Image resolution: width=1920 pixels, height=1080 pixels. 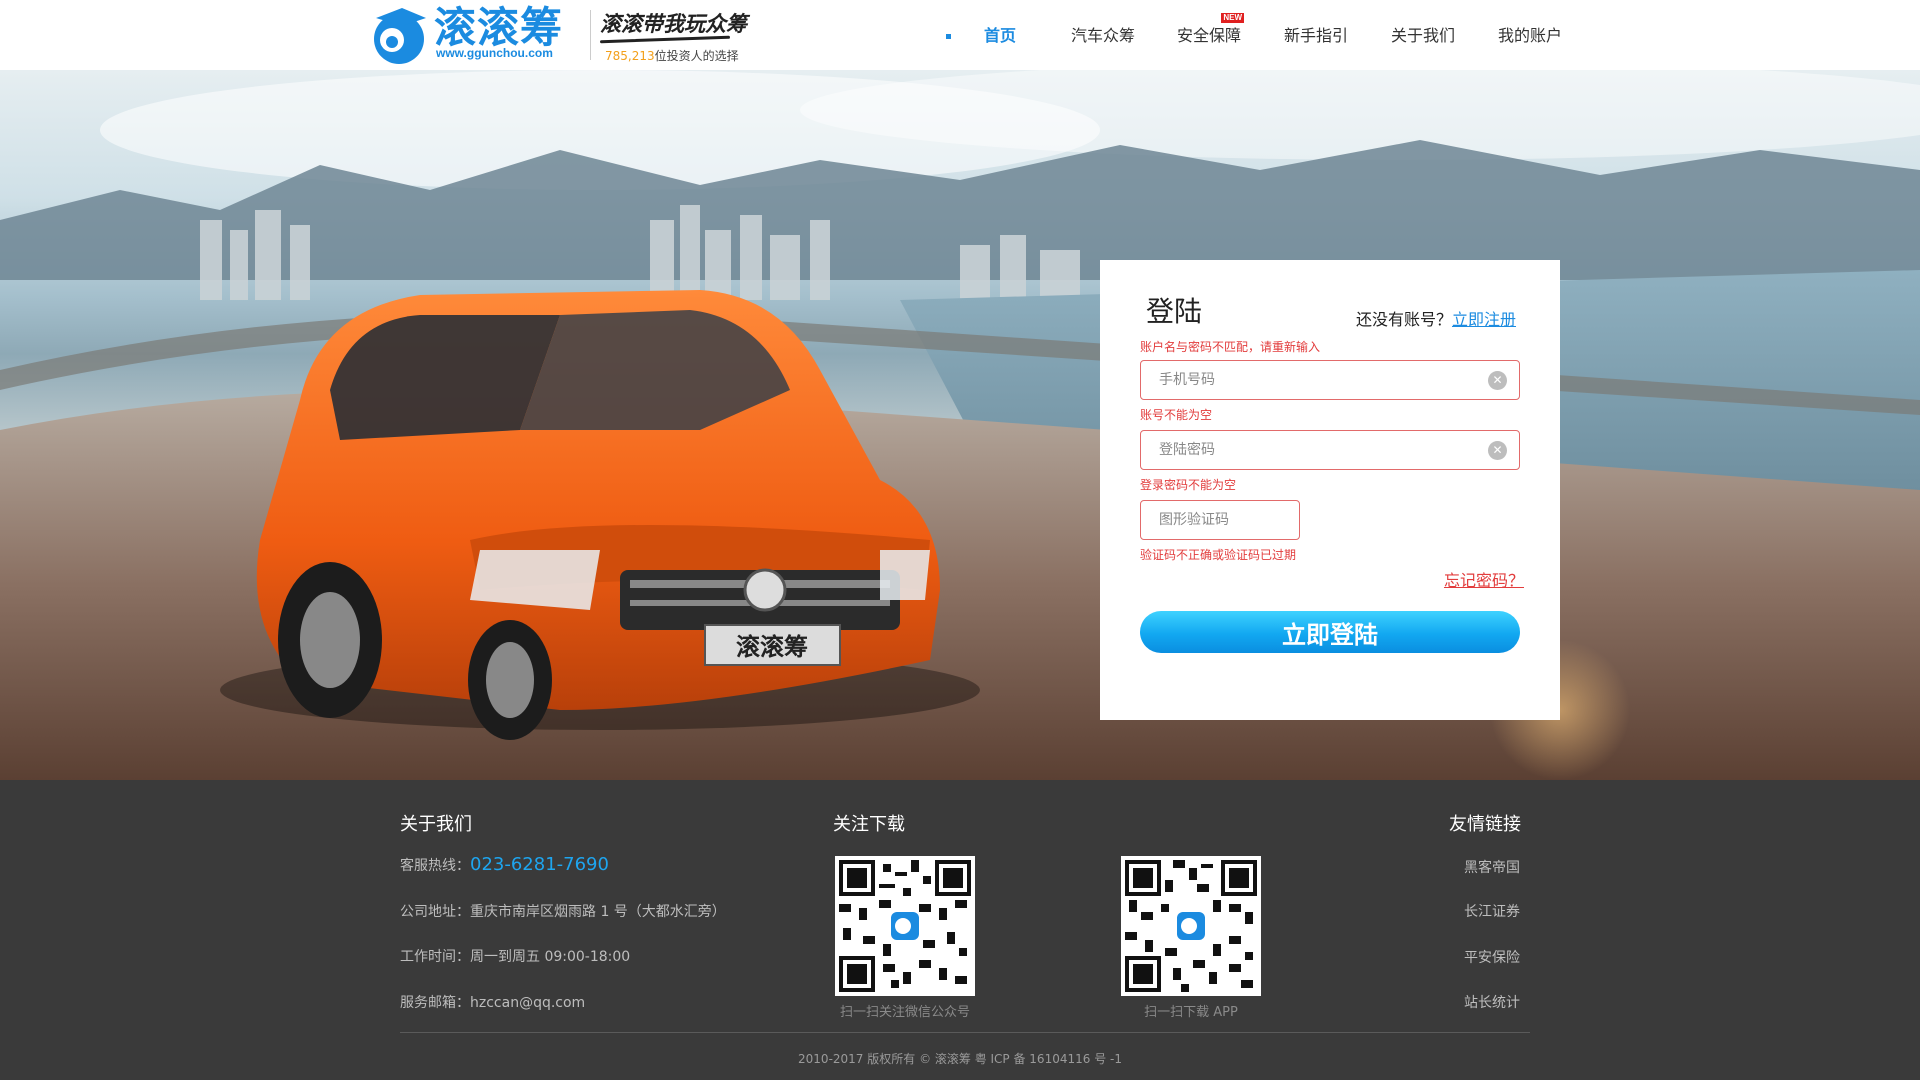 I want to click on nav-item-home: 首页, so click(x=993, y=35).